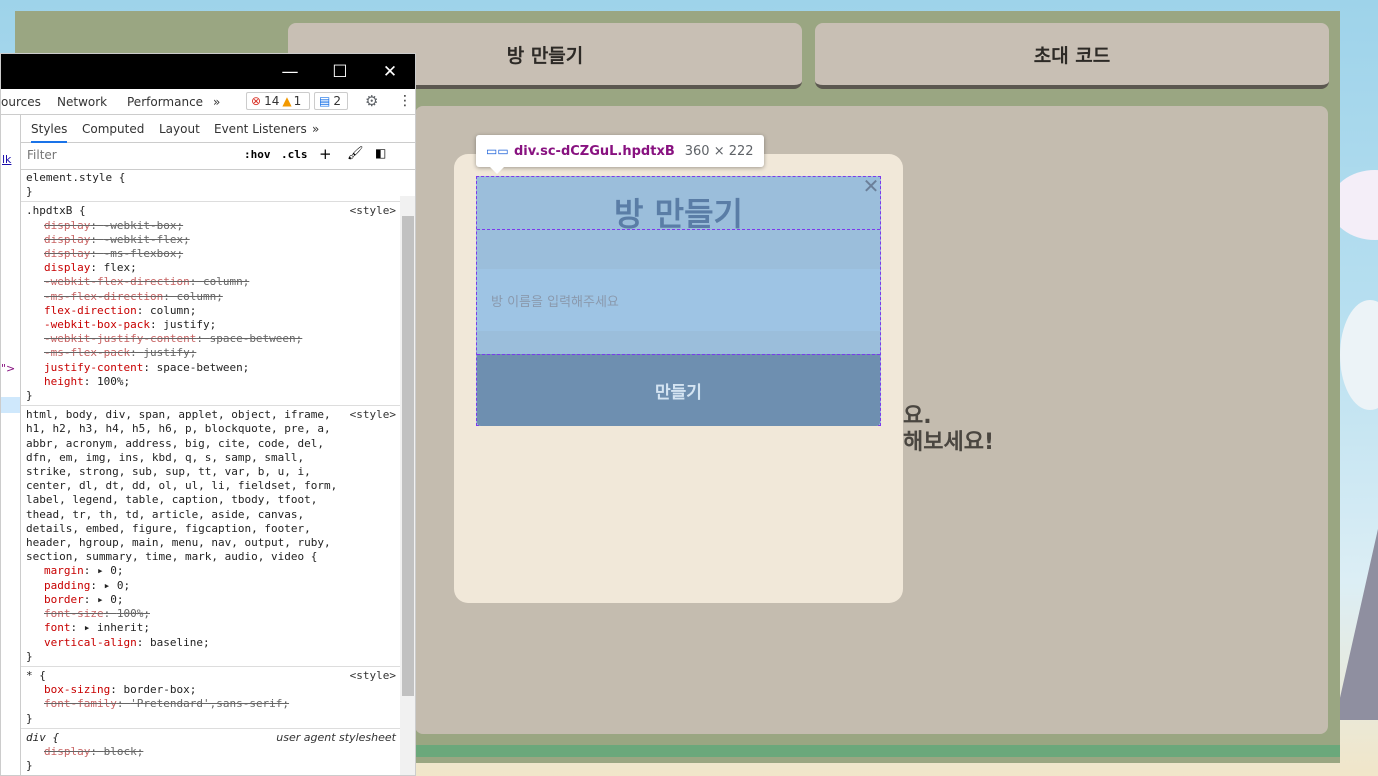 Image resolution: width=1378 pixels, height=776 pixels. Describe the element at coordinates (113, 129) in the screenshot. I see `subtab-computed: Computed` at that location.